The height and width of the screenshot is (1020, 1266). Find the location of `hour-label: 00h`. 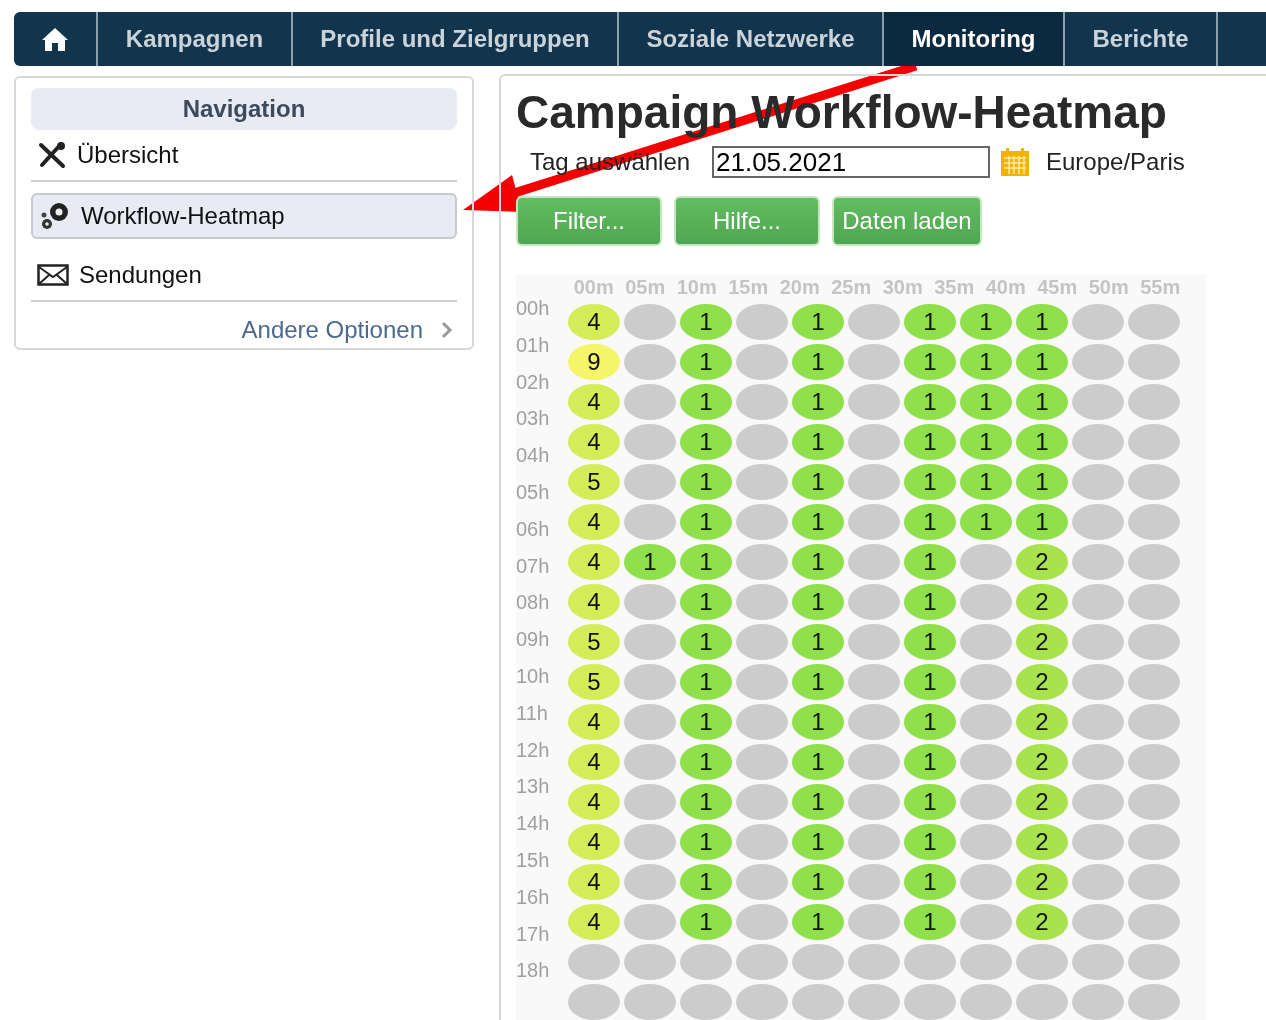

hour-label: 00h is located at coordinates (533, 308).